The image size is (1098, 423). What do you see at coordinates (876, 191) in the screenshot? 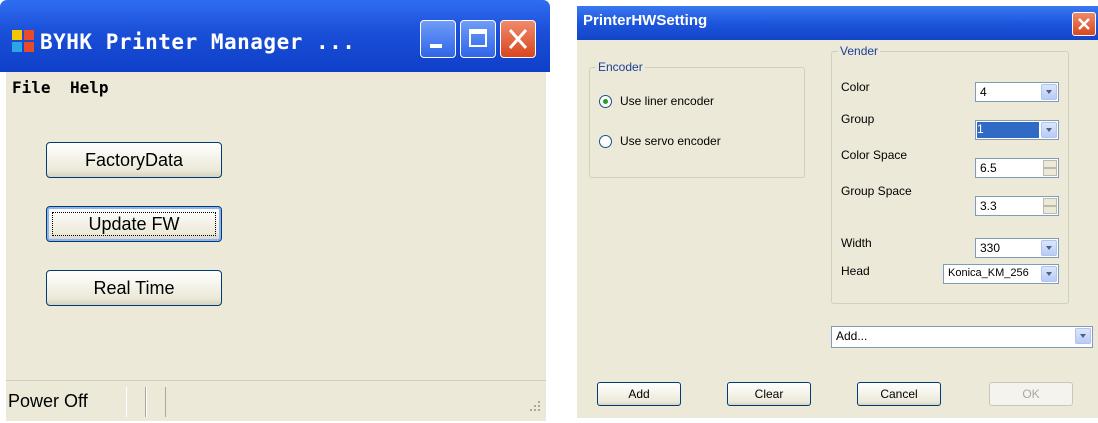
I see `group-space-label: Group Space` at bounding box center [876, 191].